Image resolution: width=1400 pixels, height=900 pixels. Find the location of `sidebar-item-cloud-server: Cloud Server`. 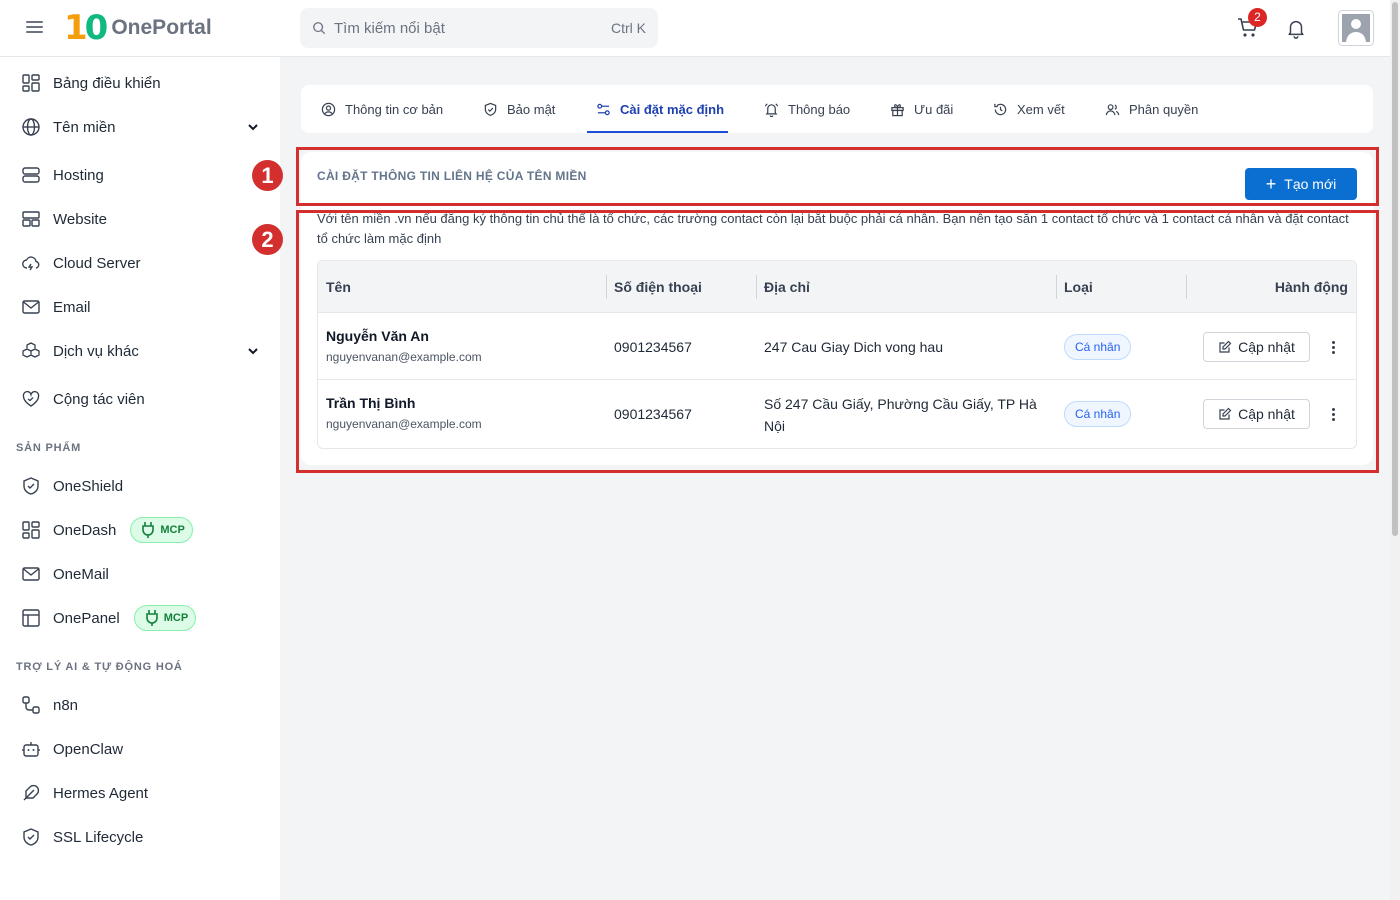

sidebar-item-cloud-server: Cloud Server is located at coordinates (140, 263).